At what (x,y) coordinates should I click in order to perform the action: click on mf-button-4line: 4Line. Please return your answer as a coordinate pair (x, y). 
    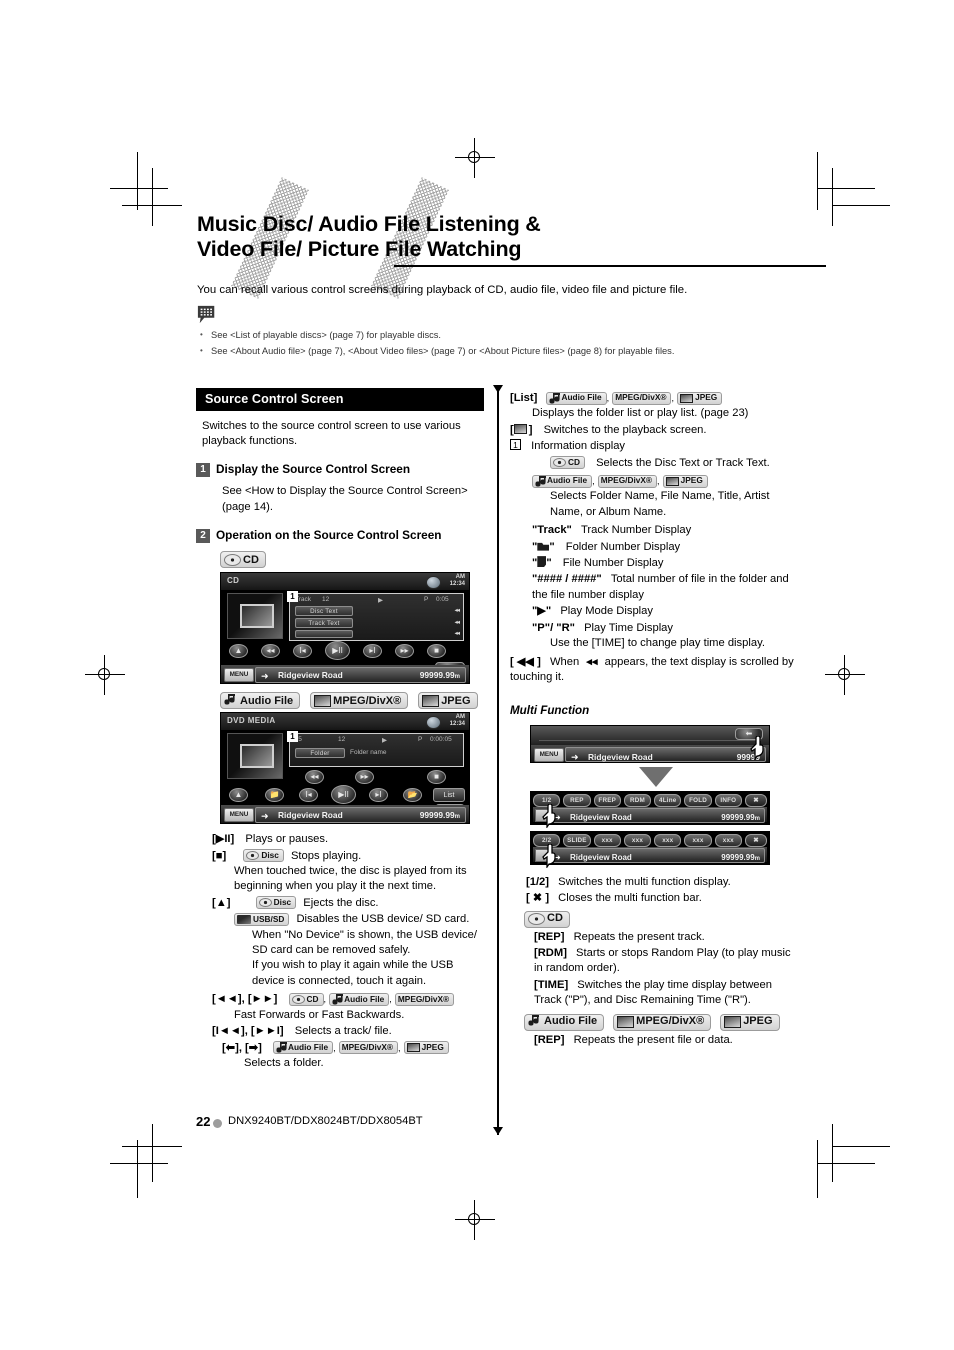
    Looking at the image, I should click on (668, 800).